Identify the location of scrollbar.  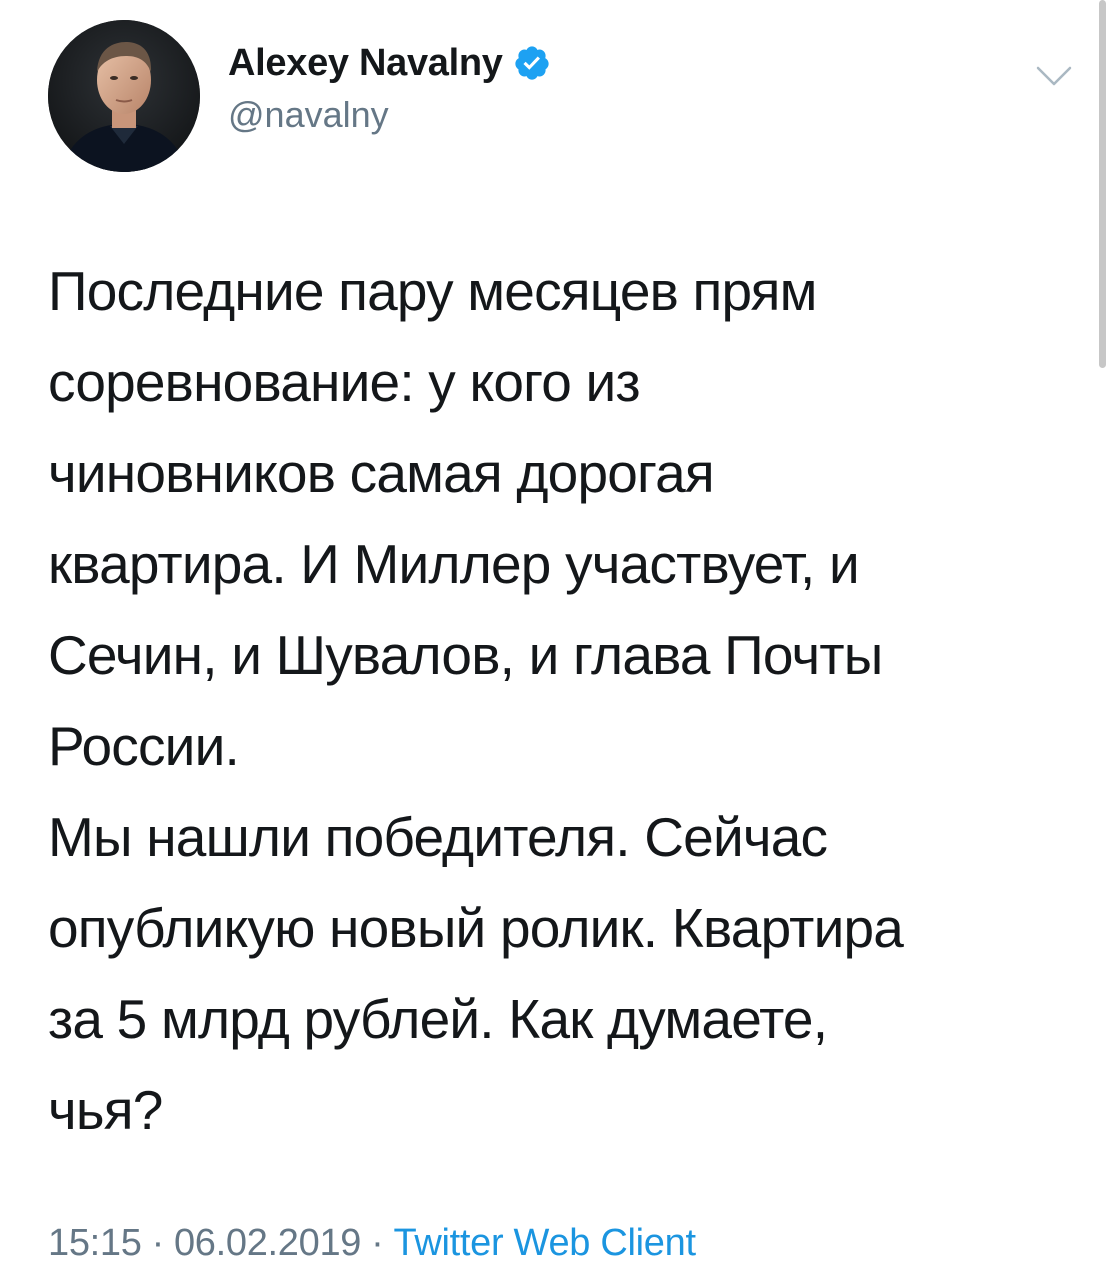
(1102, 184).